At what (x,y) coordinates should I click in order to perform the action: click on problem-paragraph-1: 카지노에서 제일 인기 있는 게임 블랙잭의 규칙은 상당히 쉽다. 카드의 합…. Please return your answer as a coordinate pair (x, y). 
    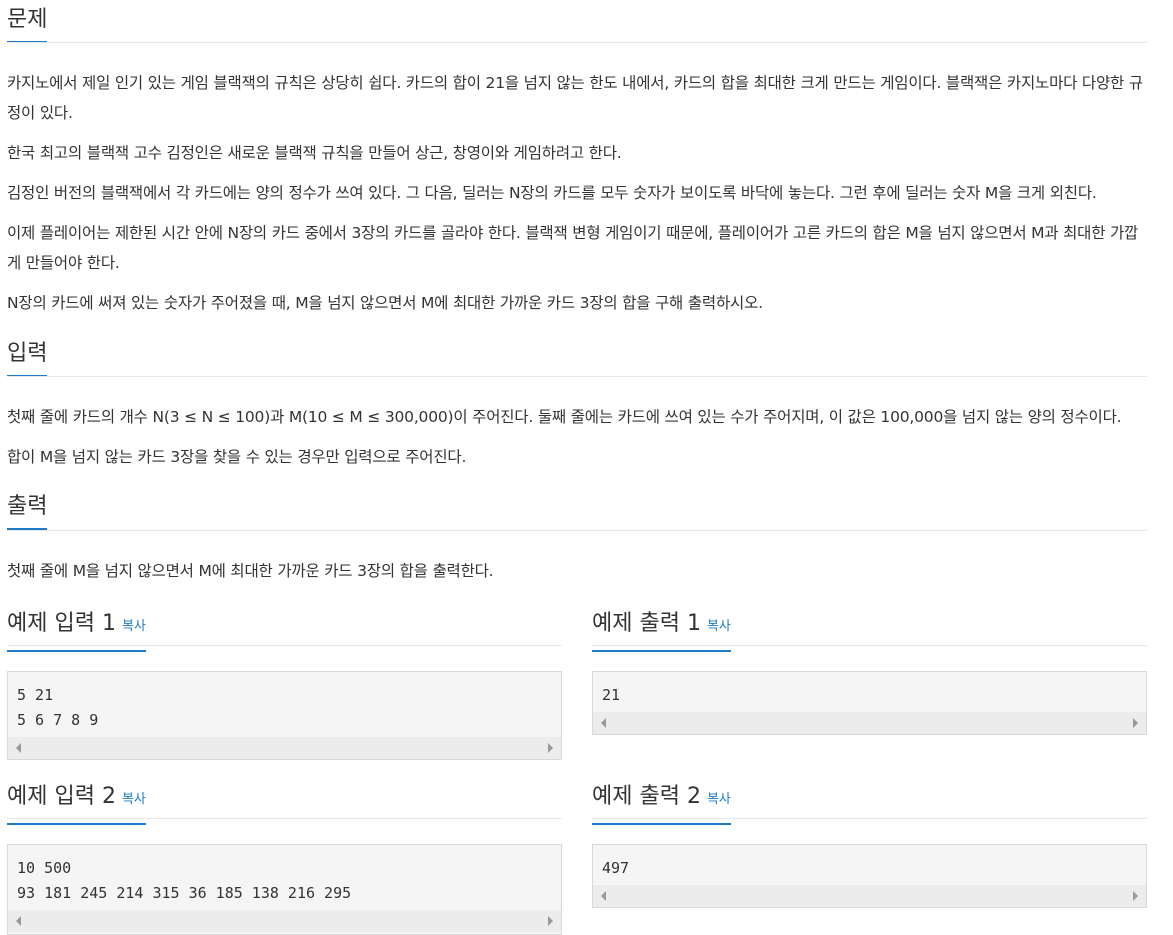
    Looking at the image, I should click on (575, 98).